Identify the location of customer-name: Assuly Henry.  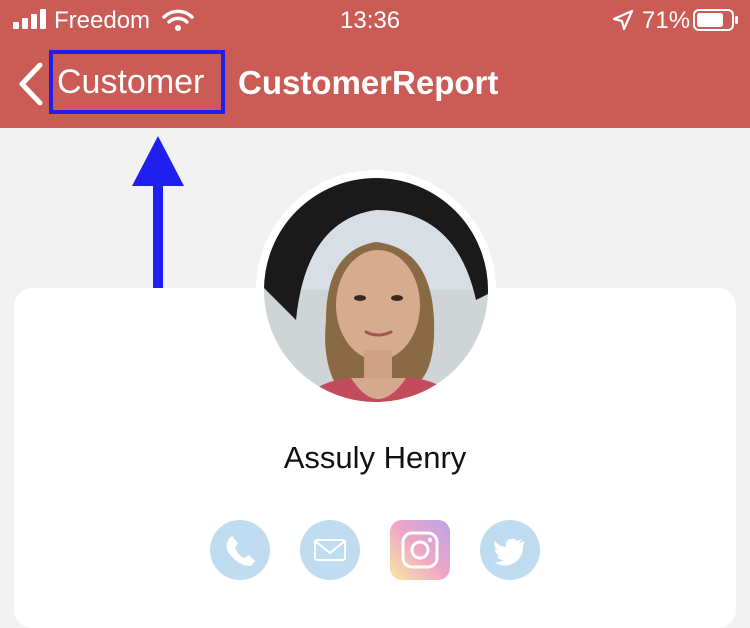
(375, 457).